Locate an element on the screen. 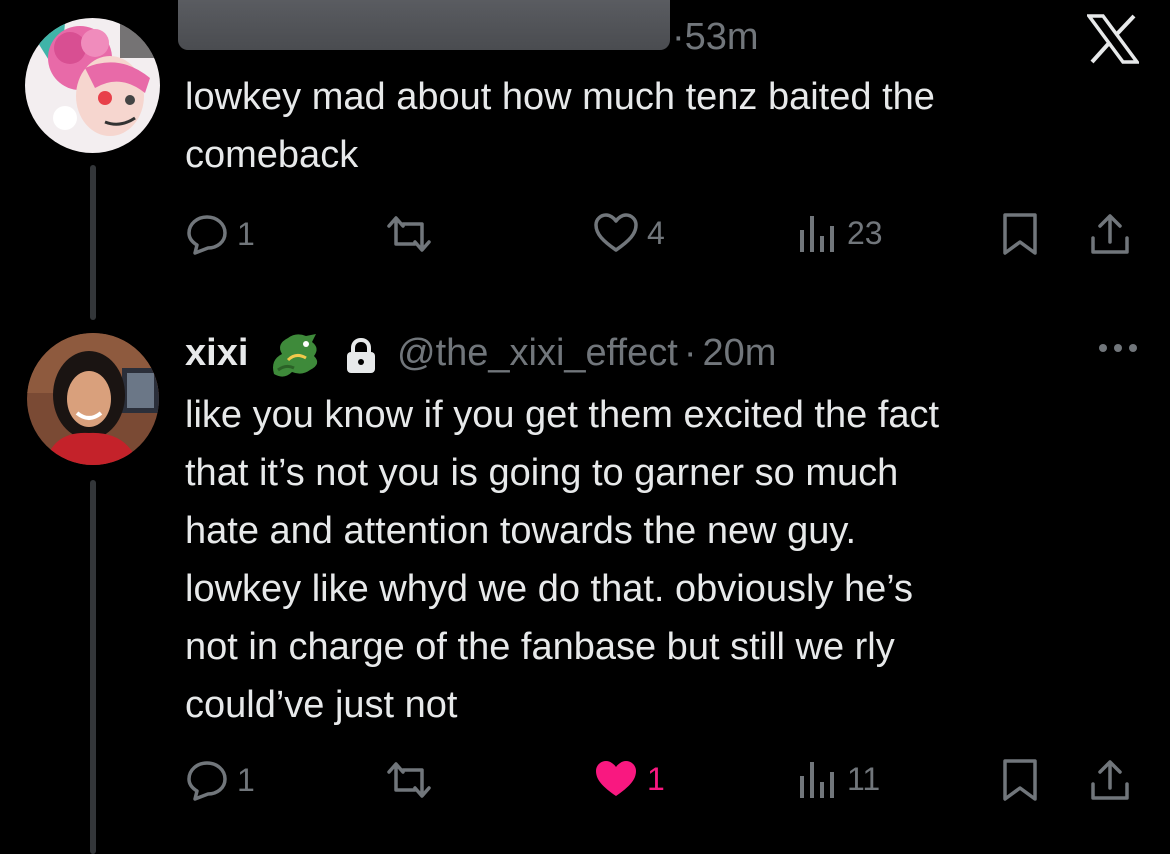  thread-line-top is located at coordinates (93, 242).